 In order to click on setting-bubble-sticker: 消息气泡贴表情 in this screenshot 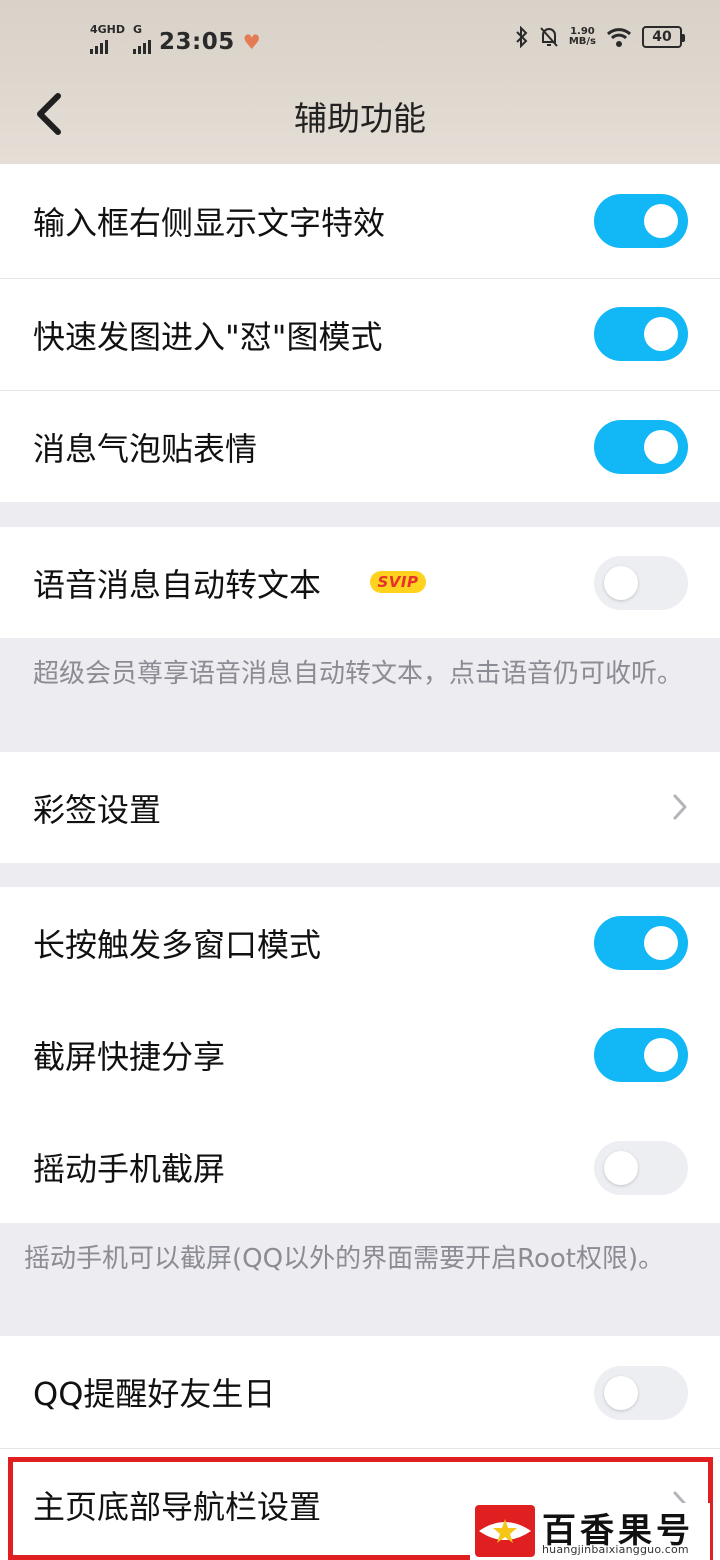, I will do `click(360, 446)`.